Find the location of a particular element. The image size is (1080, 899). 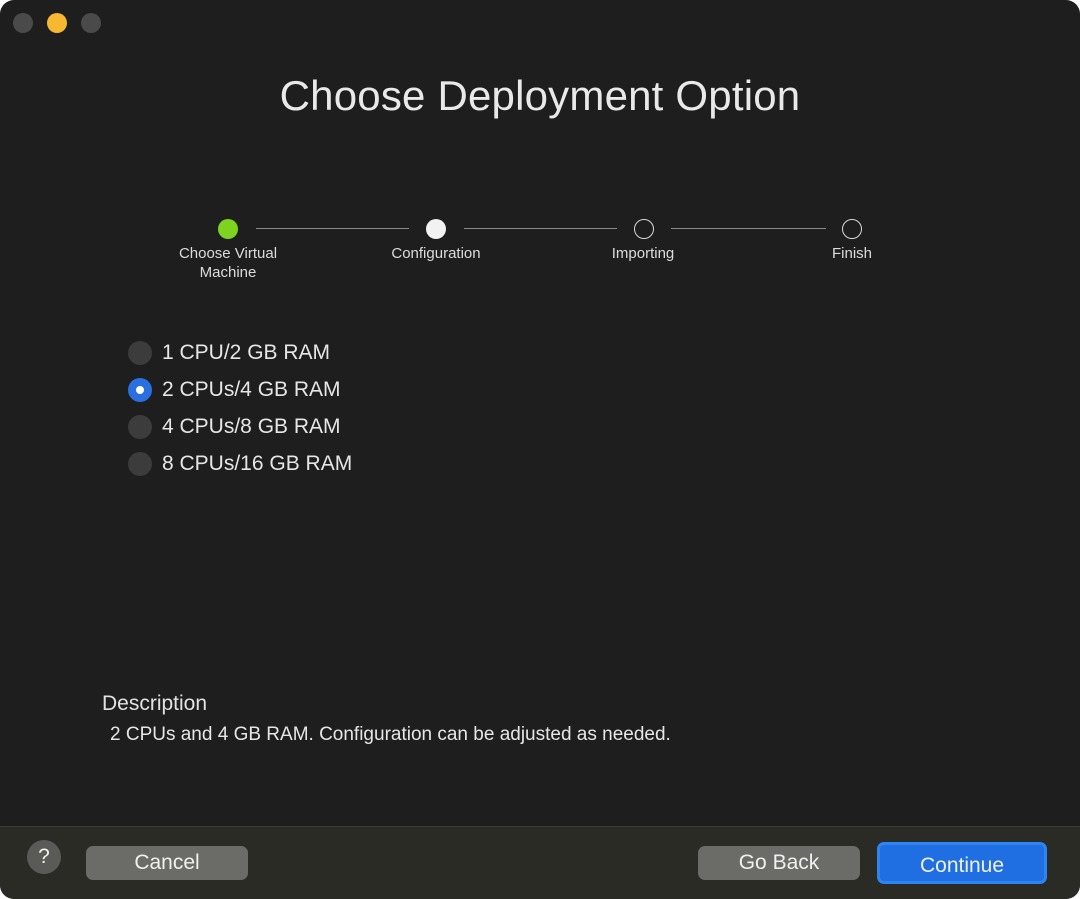

step-label-finish: Finish is located at coordinates (851, 253).